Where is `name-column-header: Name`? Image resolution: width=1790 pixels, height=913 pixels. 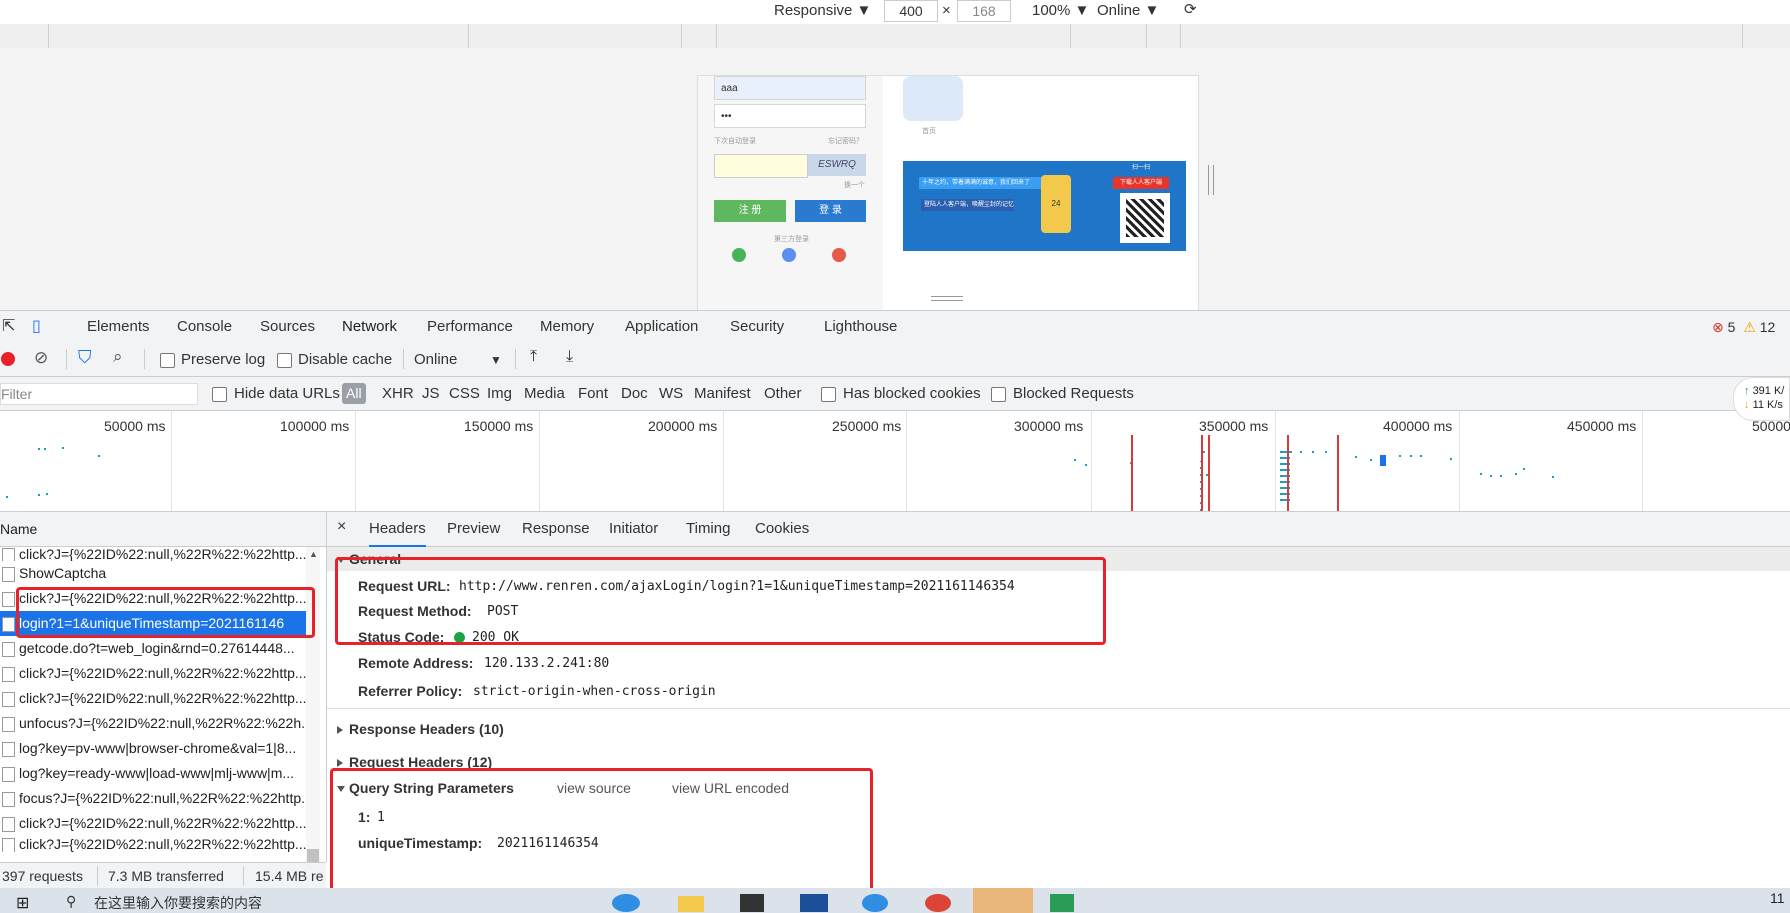 name-column-header: Name is located at coordinates (18, 529).